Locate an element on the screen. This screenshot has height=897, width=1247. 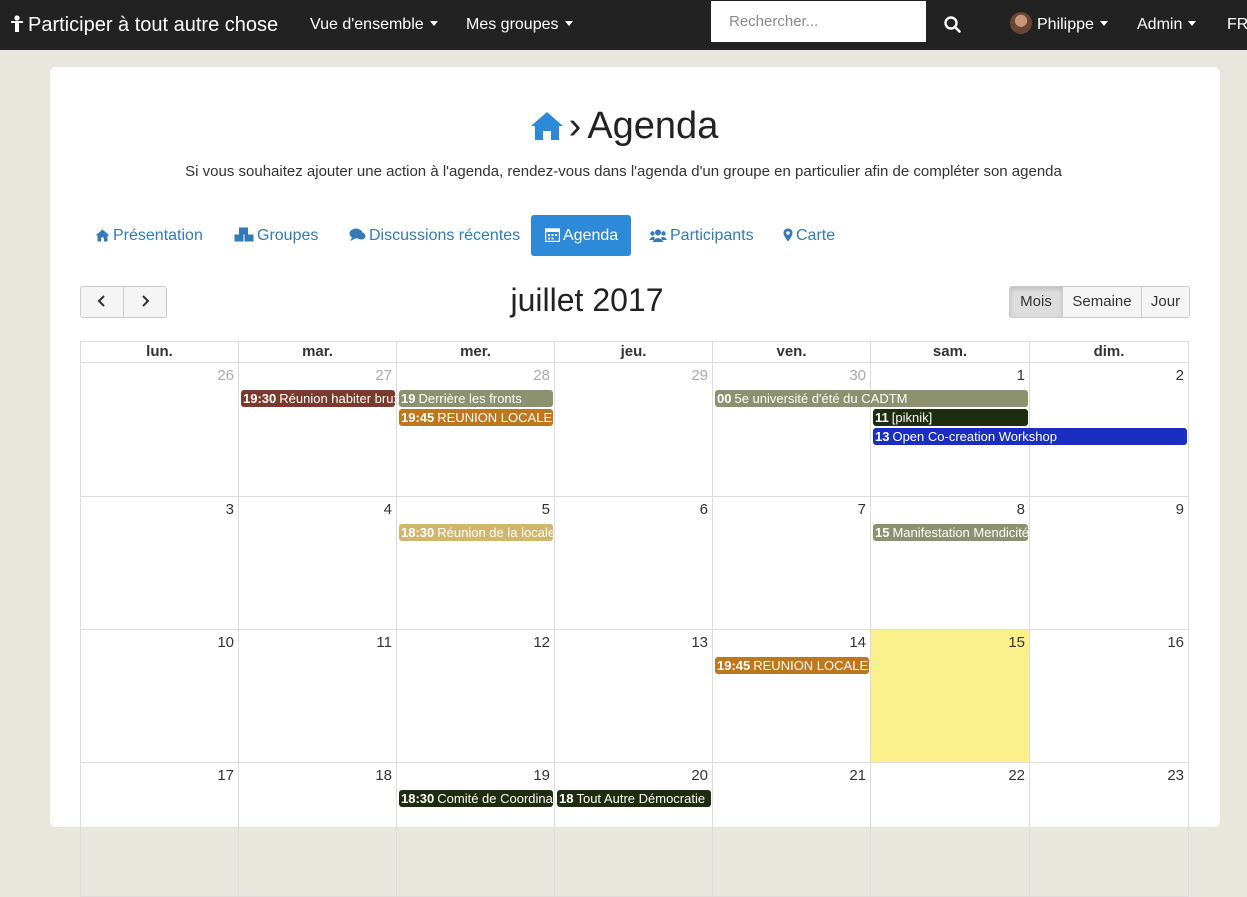
search-button is located at coordinates (953, 25).